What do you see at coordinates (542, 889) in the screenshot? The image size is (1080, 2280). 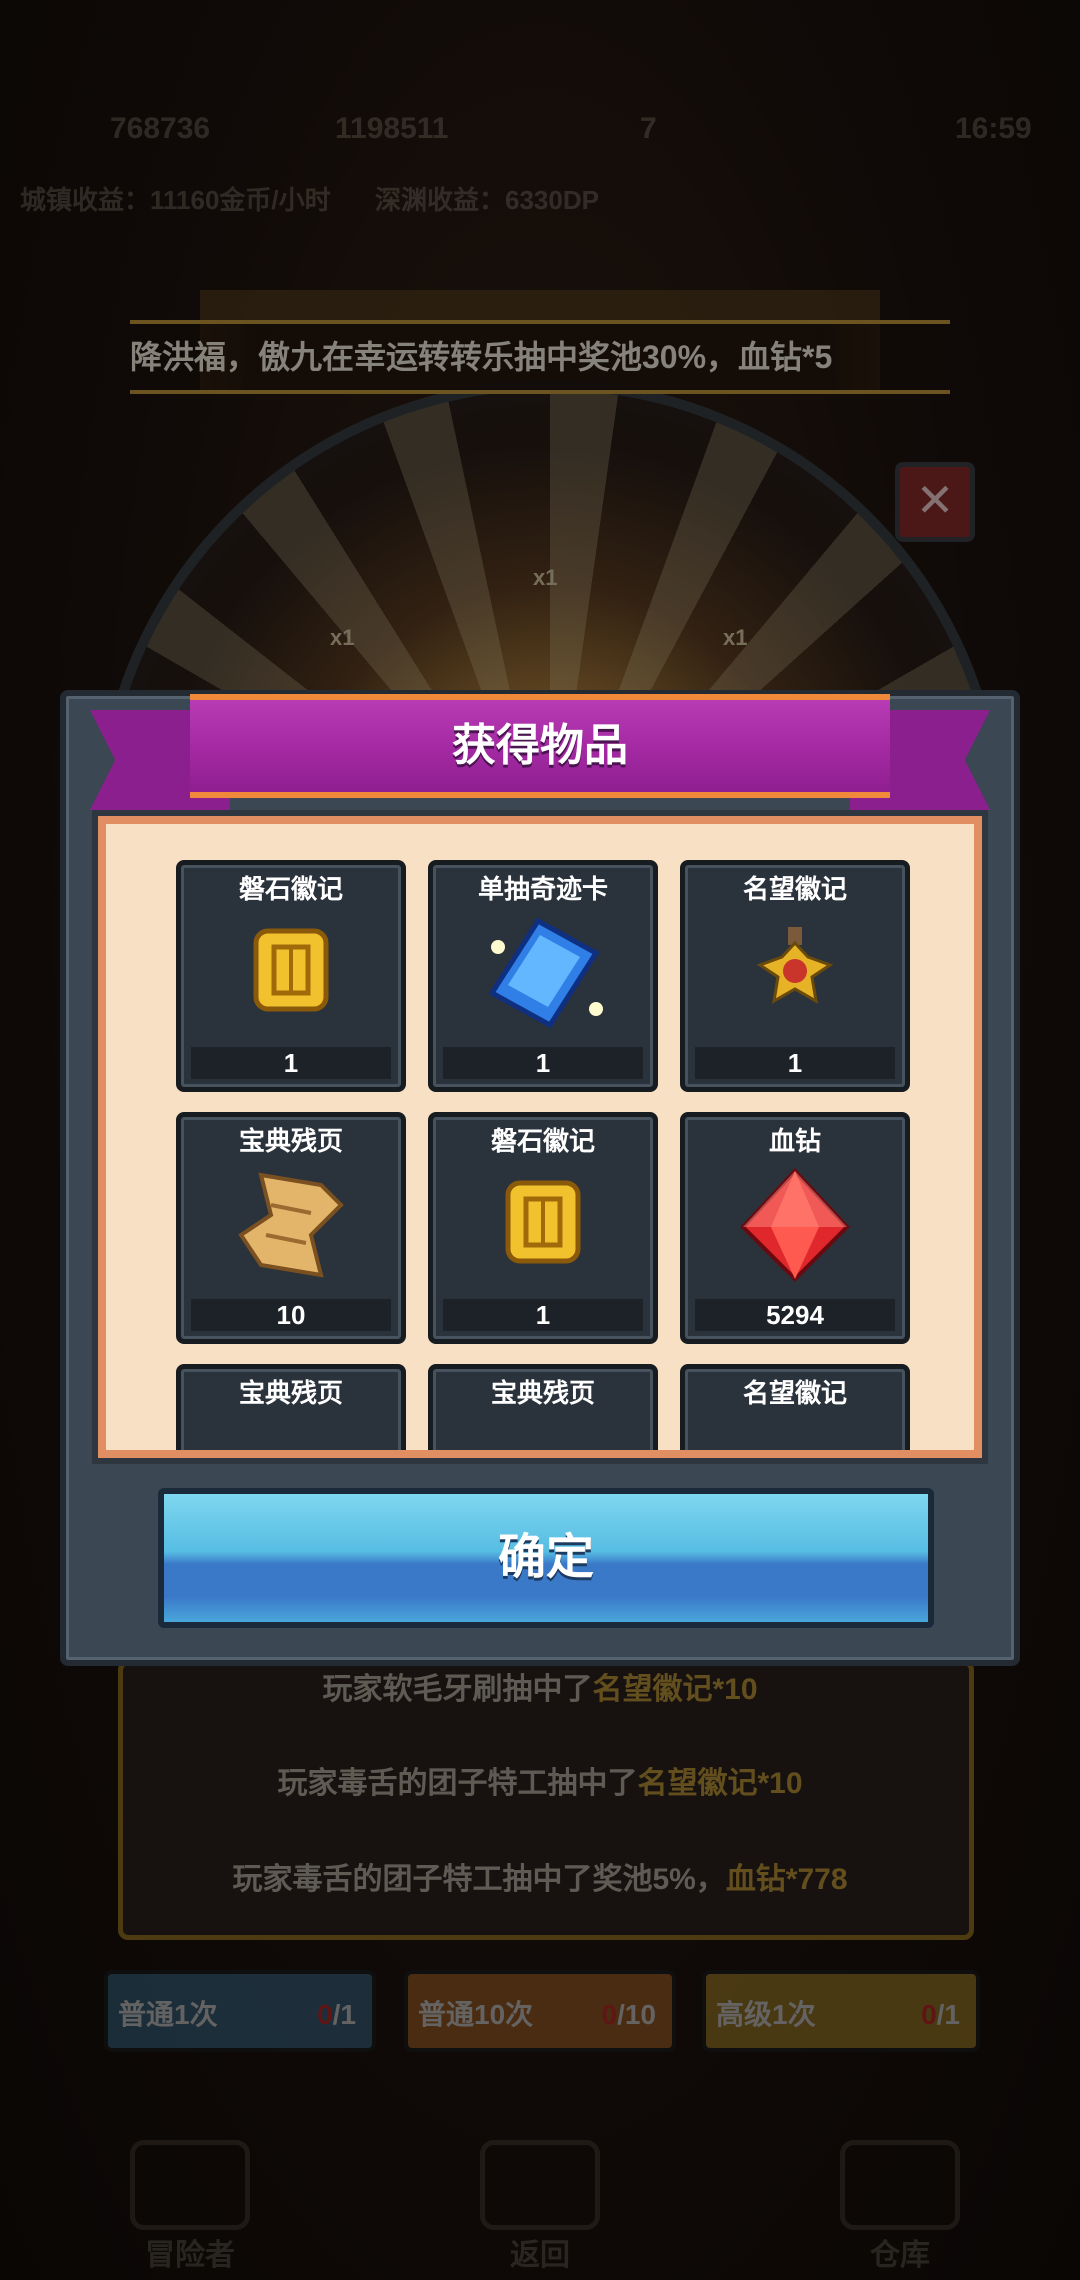 I see `item-name: 单抽奇迹卡` at bounding box center [542, 889].